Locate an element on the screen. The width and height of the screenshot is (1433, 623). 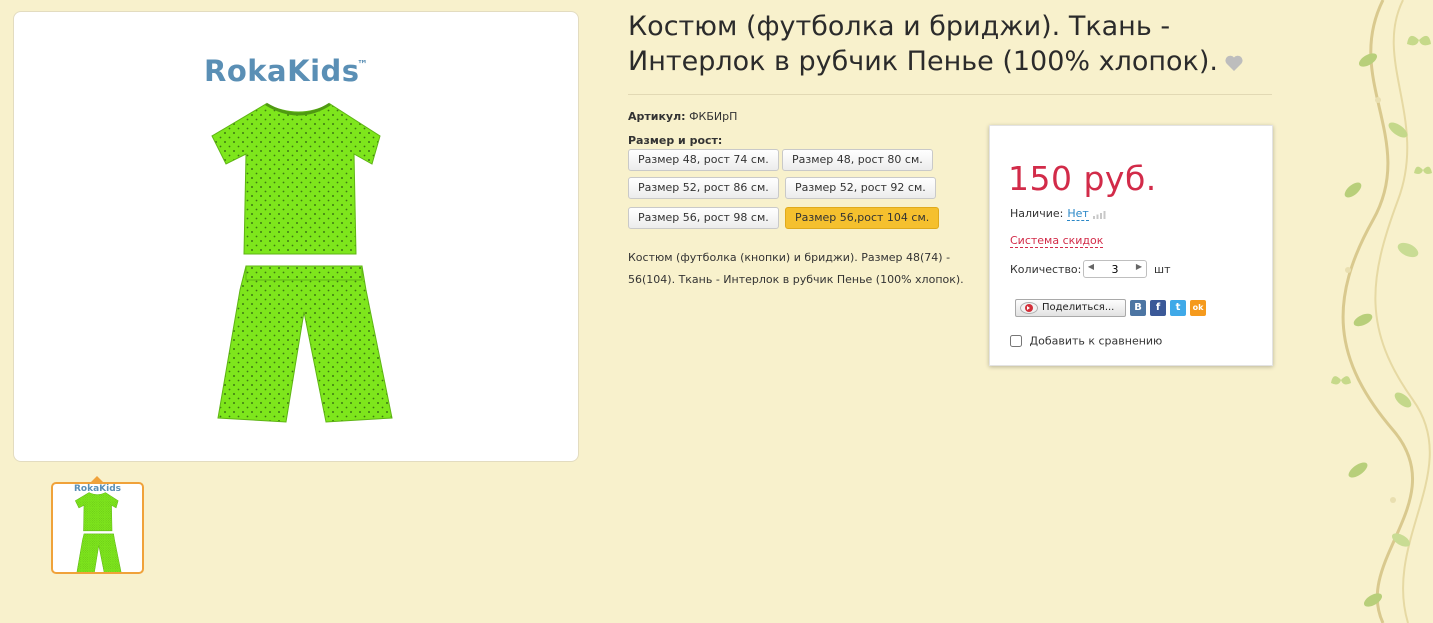
share-icon is located at coordinates (1029, 308).